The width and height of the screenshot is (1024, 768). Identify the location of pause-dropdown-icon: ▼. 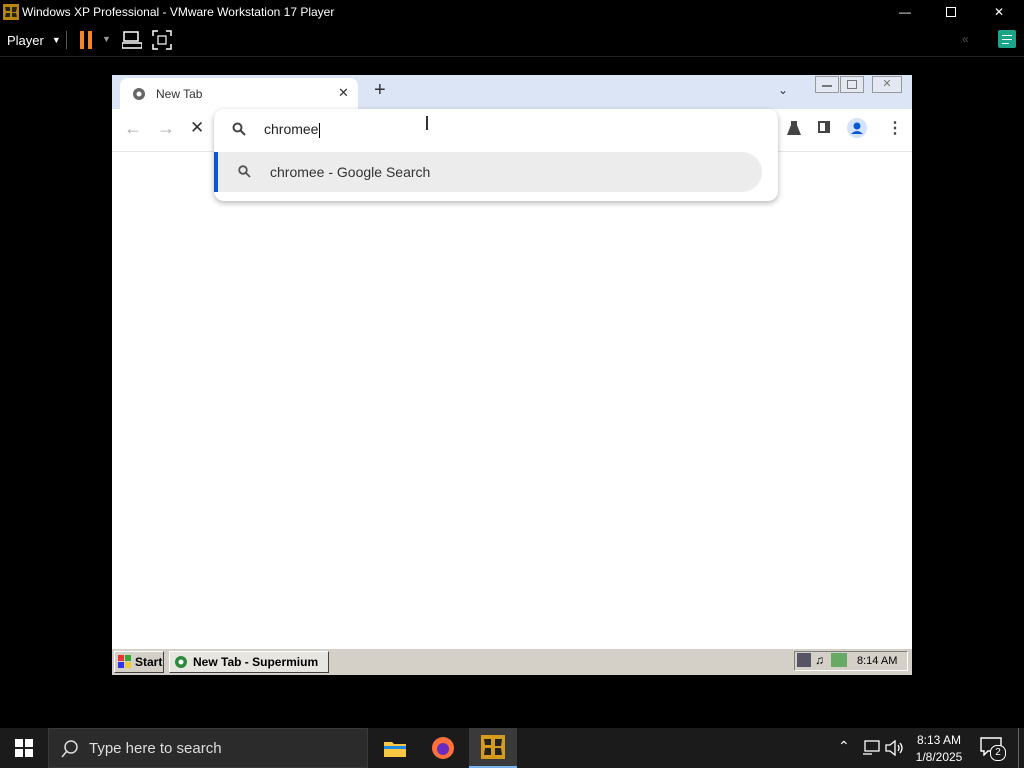
(106, 39).